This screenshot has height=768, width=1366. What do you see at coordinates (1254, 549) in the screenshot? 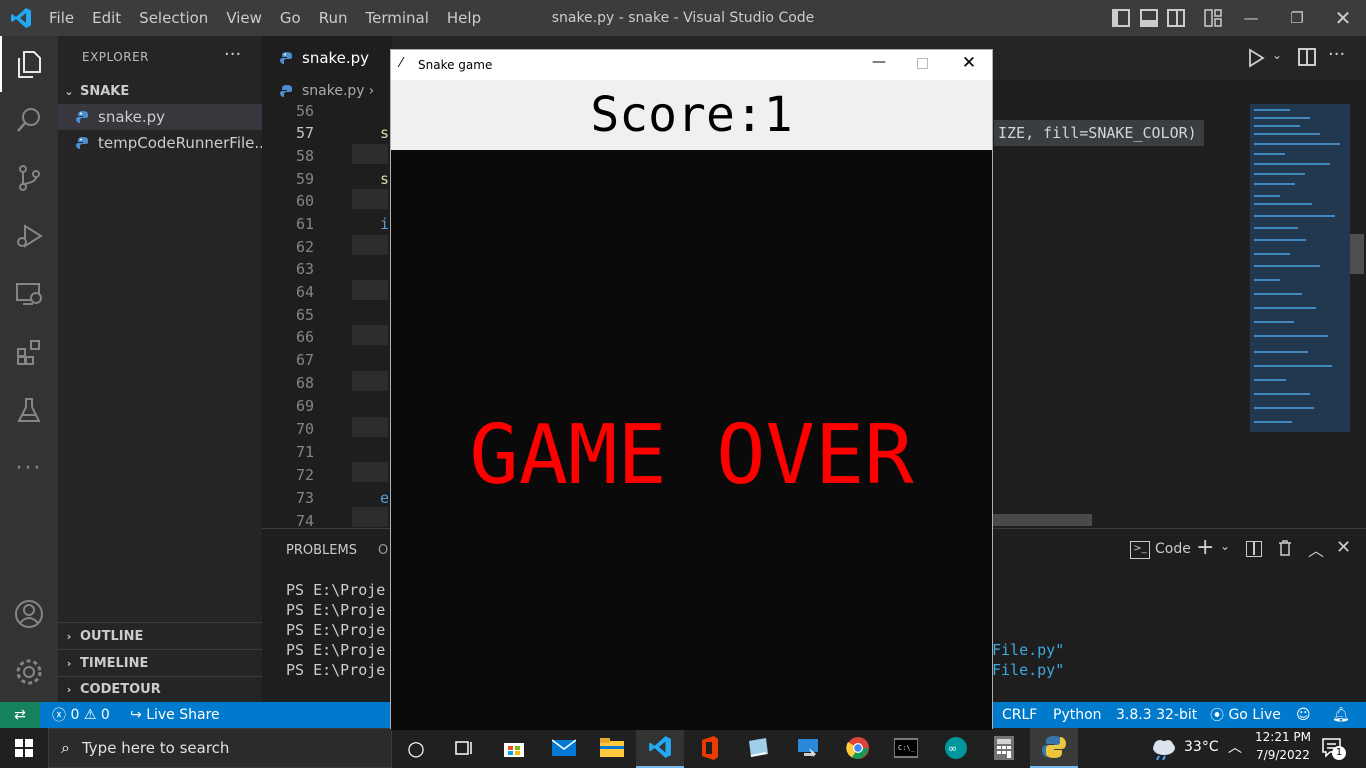
I see `split-terminal-icon` at bounding box center [1254, 549].